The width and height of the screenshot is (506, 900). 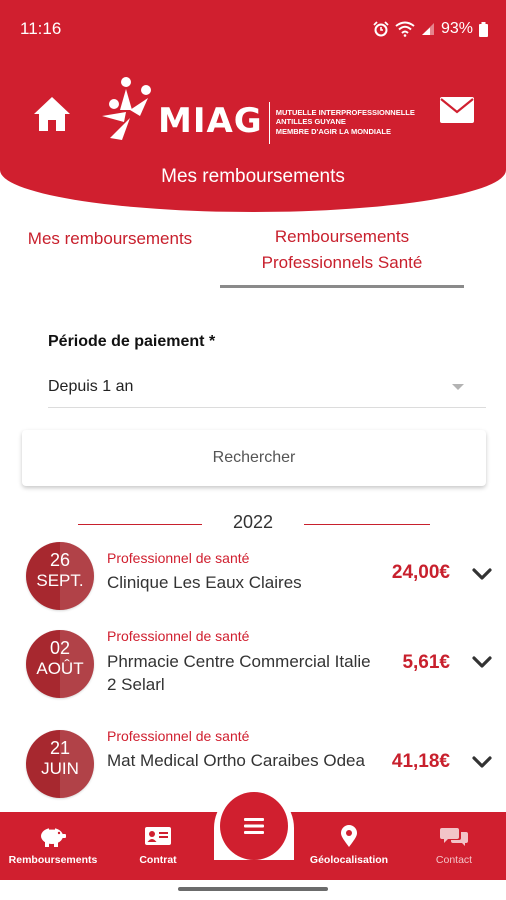 I want to click on divider-line, so click(x=367, y=524).